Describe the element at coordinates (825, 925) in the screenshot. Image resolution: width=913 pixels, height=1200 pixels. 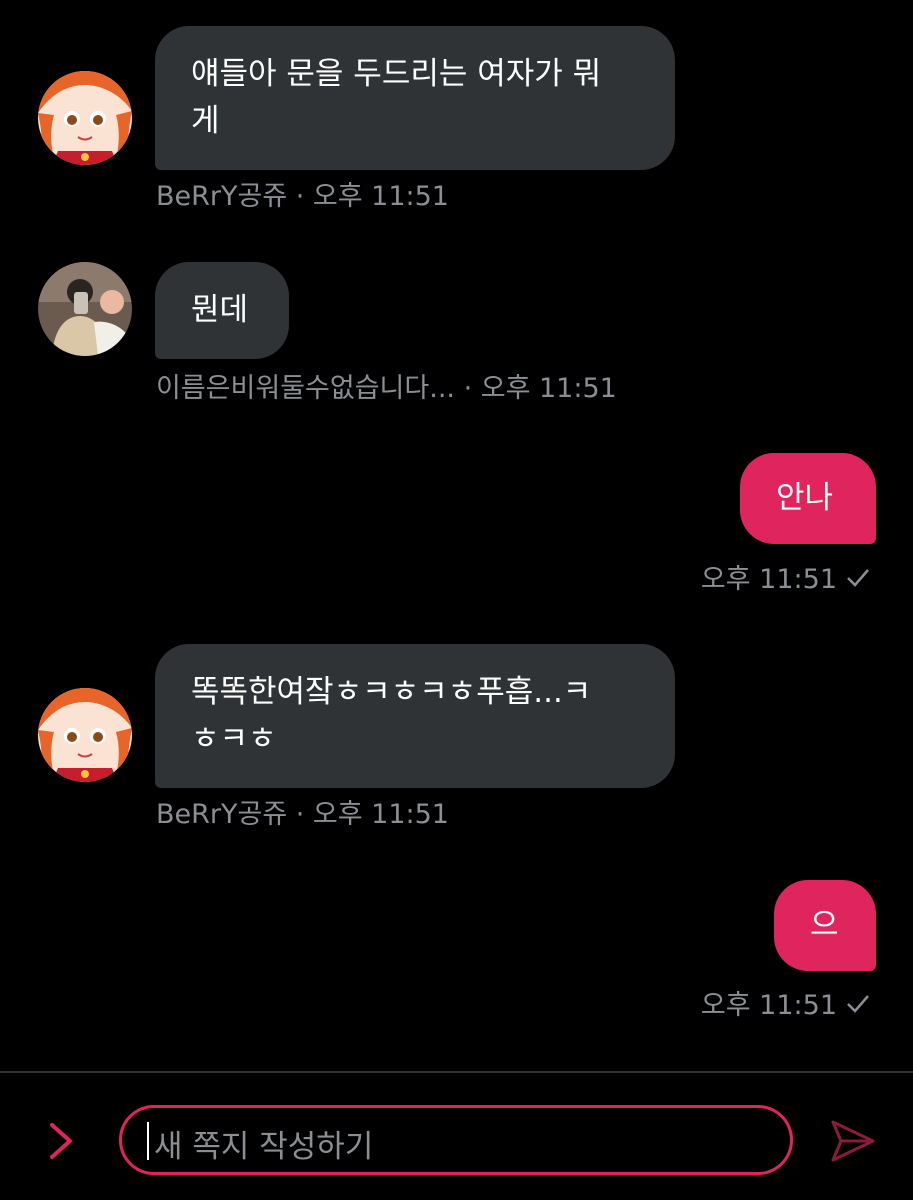
I see `message-bubble: 으` at that location.